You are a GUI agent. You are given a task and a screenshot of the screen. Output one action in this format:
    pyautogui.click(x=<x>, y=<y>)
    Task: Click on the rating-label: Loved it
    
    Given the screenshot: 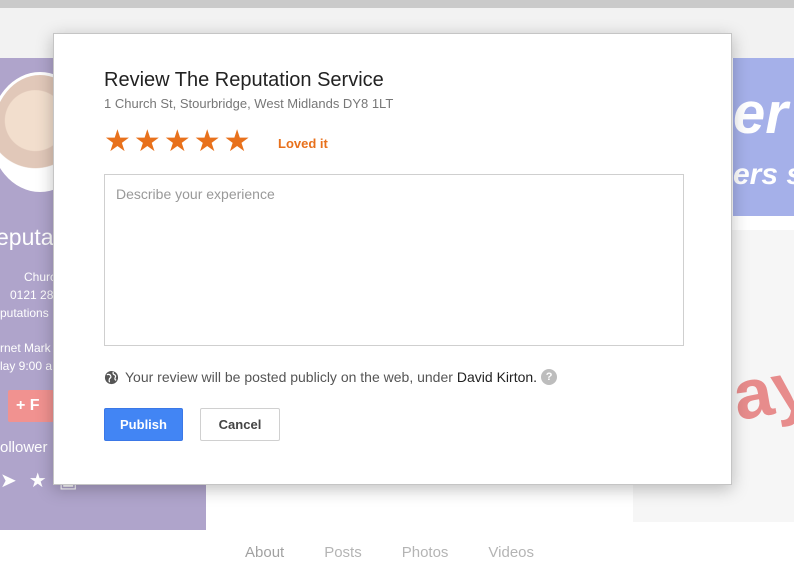 What is the action you would take?
    pyautogui.click(x=303, y=143)
    